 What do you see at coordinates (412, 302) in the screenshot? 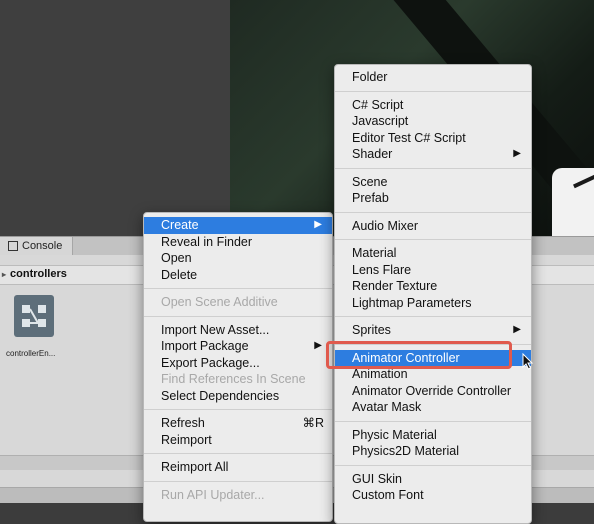
I see `menu-item-label: Lightmap Parameters` at bounding box center [412, 302].